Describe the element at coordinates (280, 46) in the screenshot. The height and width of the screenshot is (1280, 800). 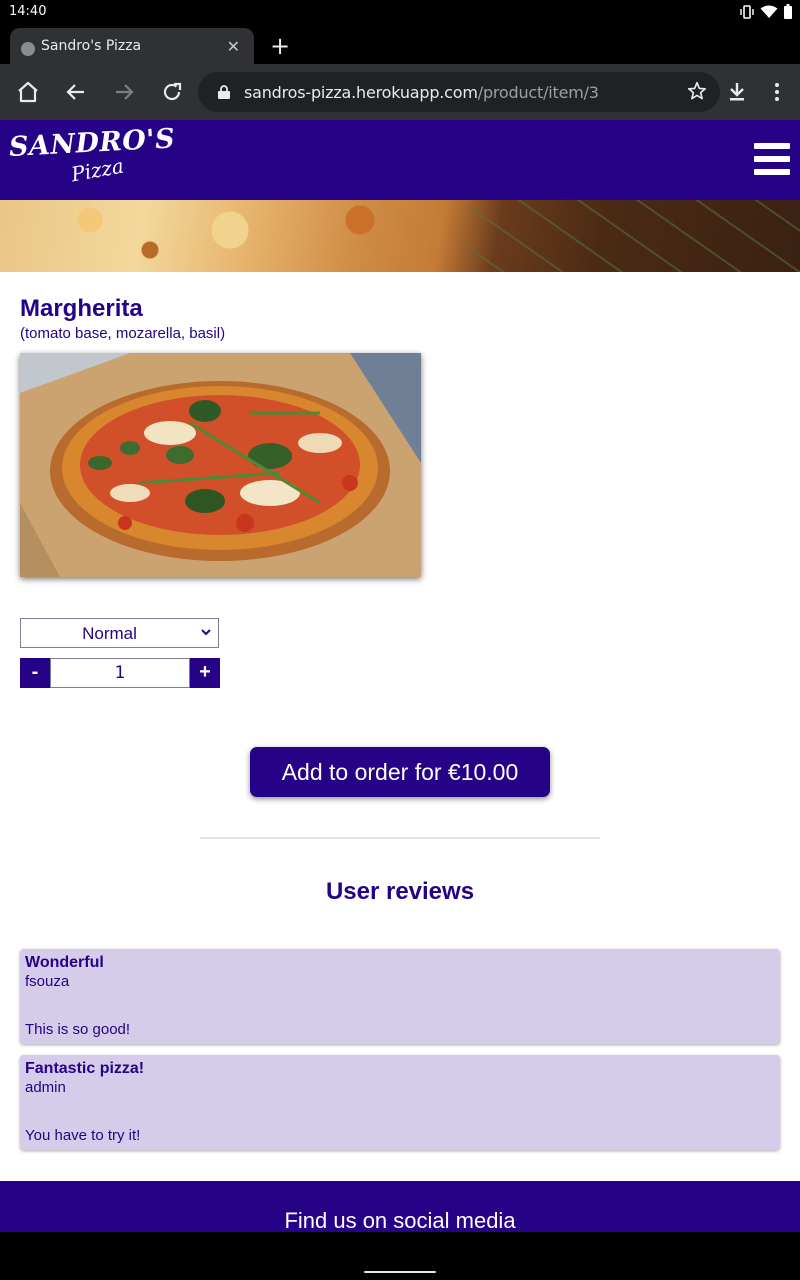
I see `new-tab-button: +` at that location.